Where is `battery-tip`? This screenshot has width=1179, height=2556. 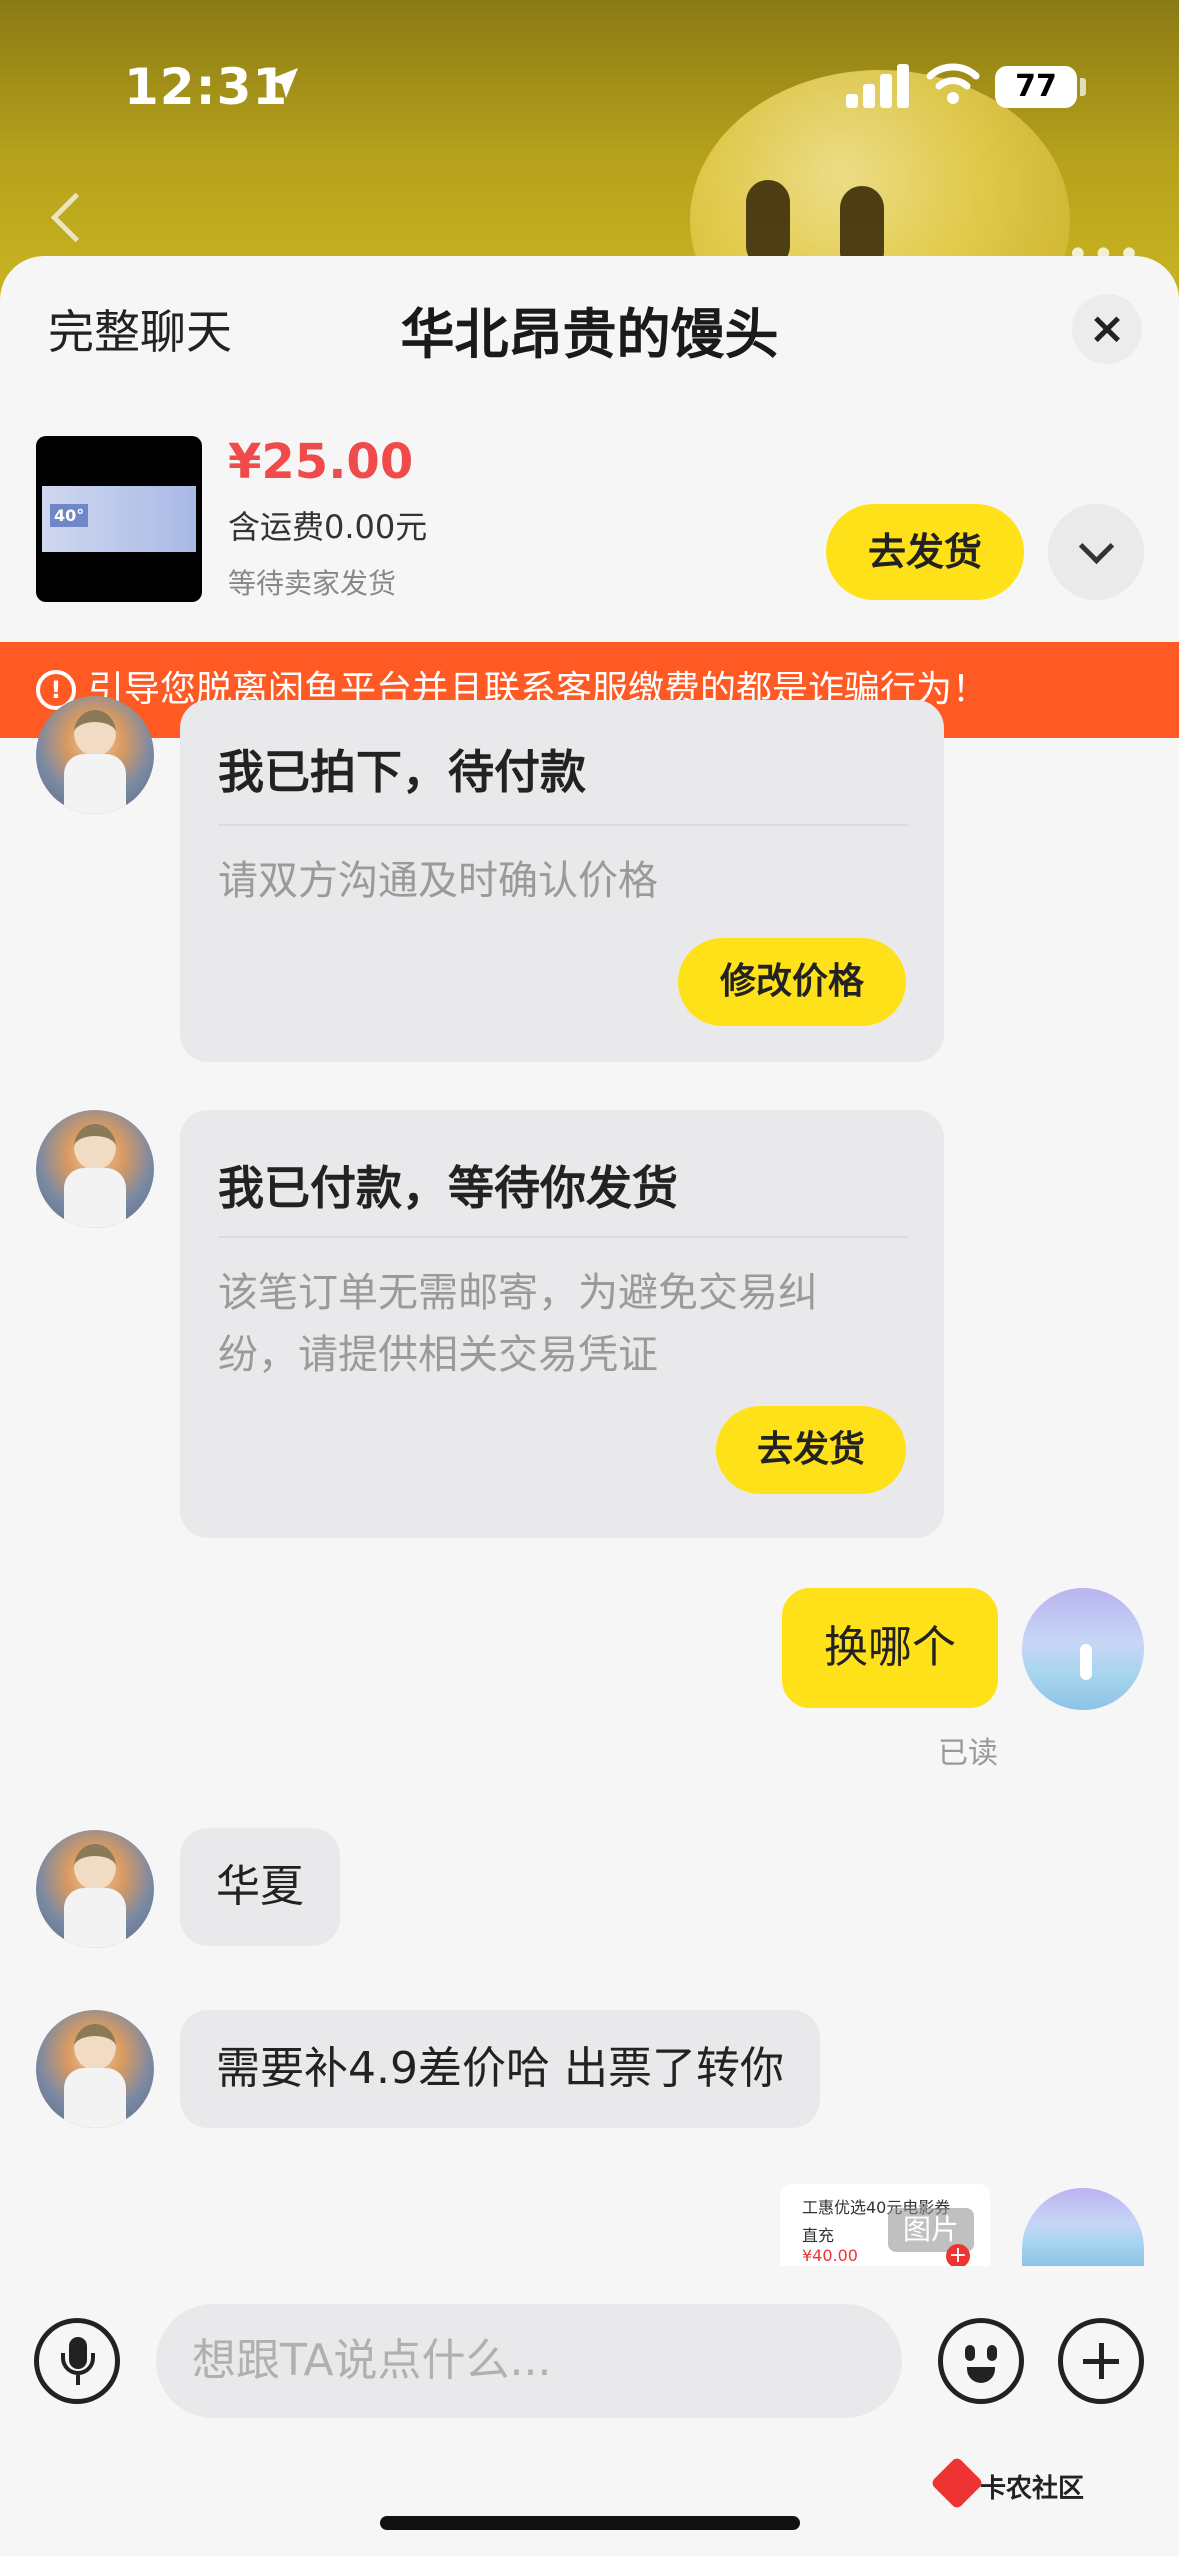 battery-tip is located at coordinates (1083, 87).